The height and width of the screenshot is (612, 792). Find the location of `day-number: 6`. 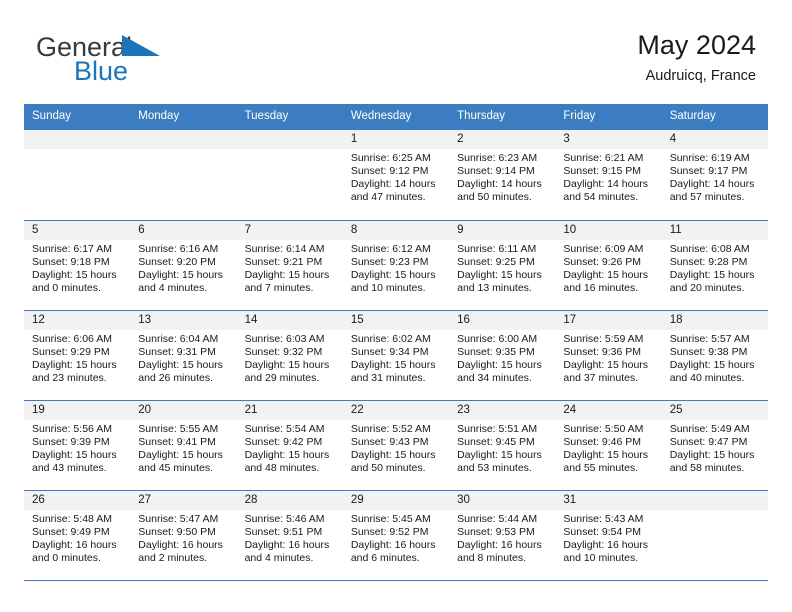

day-number: 6 is located at coordinates (183, 230).